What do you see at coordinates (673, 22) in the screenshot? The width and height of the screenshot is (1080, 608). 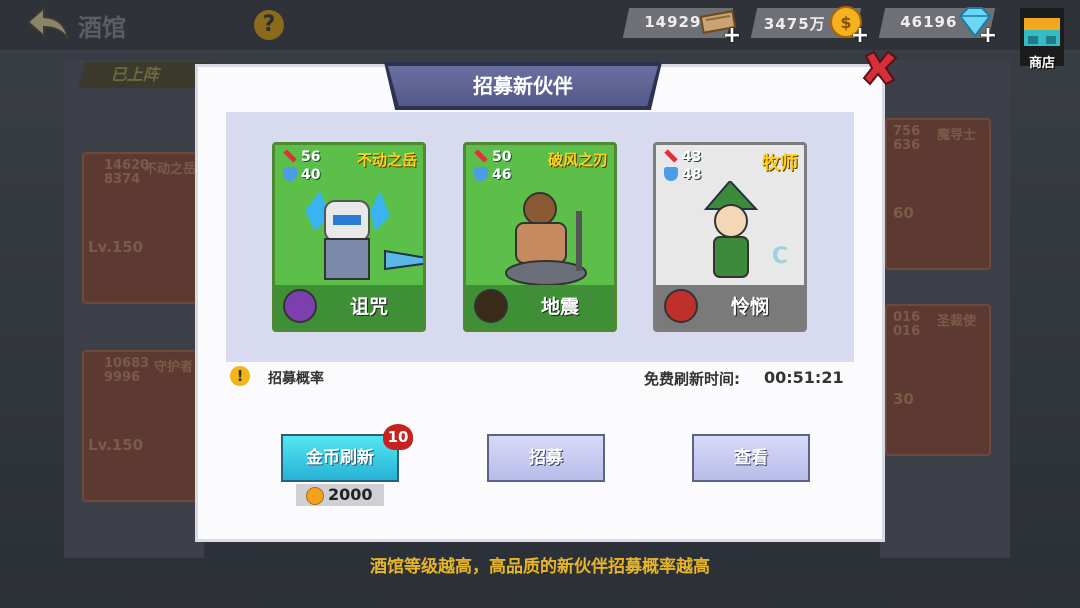 I see `wood-count: 14929` at bounding box center [673, 22].